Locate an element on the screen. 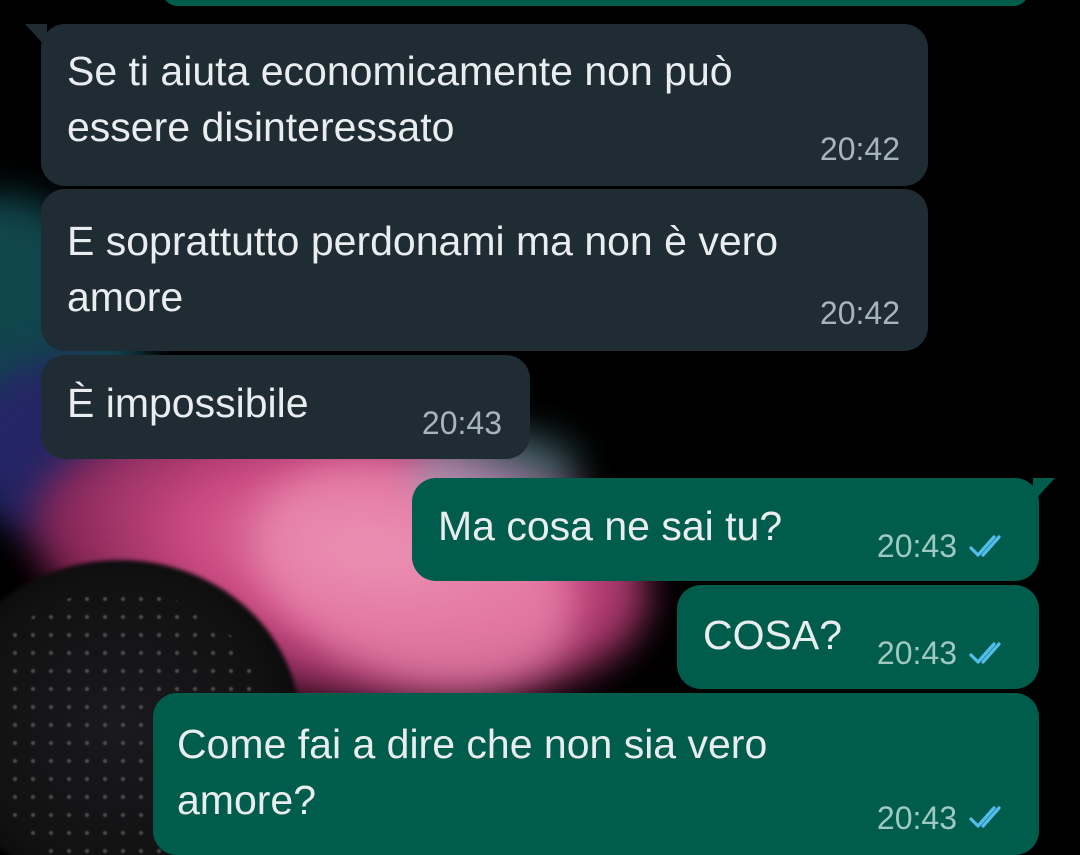  message-text-line: amore is located at coordinates (125, 297).